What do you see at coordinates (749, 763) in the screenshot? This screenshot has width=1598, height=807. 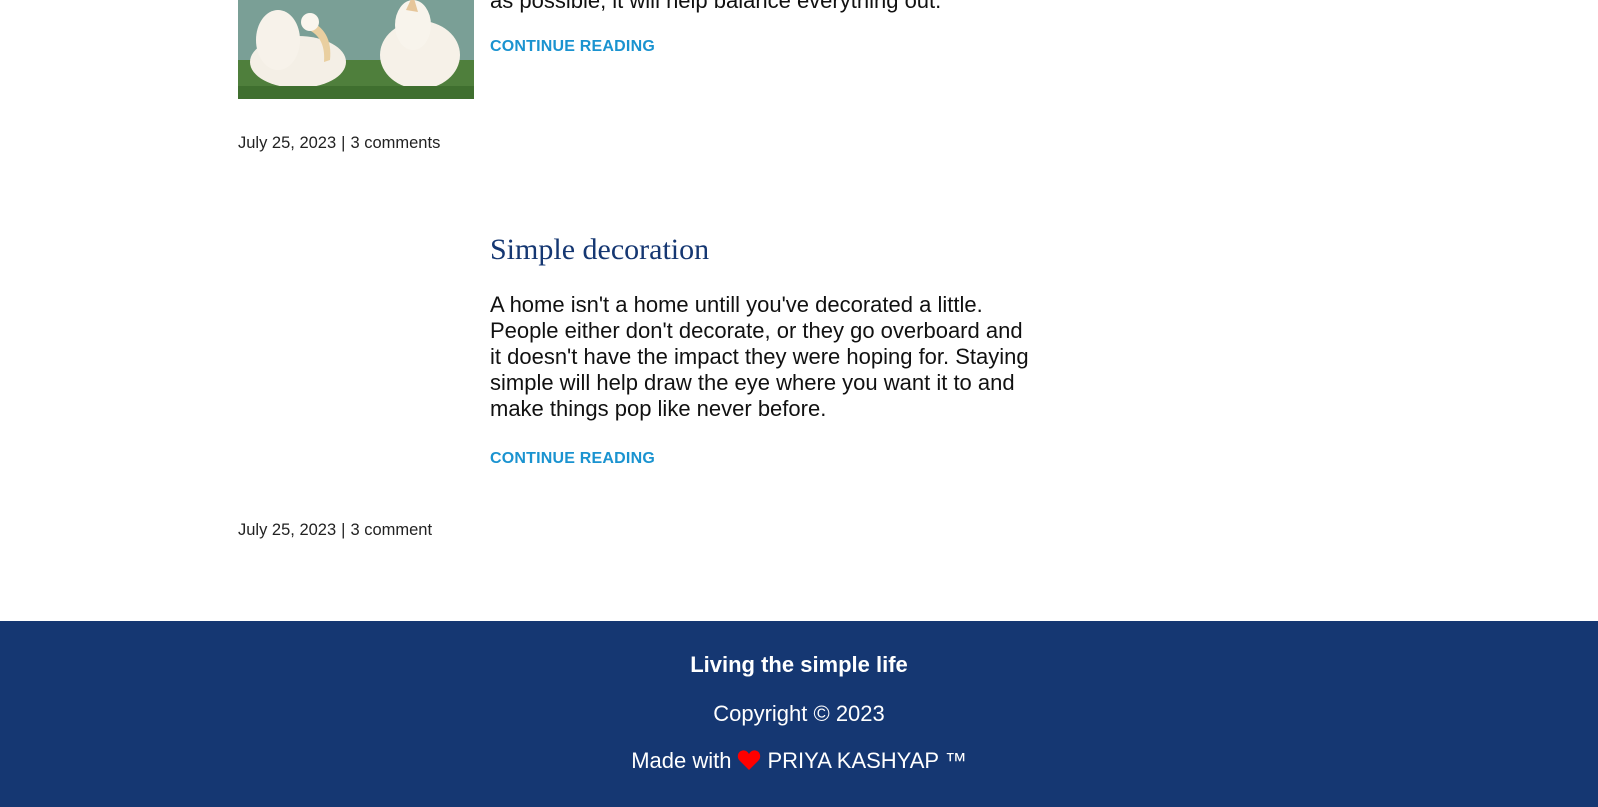 I see `heart-icon` at bounding box center [749, 763].